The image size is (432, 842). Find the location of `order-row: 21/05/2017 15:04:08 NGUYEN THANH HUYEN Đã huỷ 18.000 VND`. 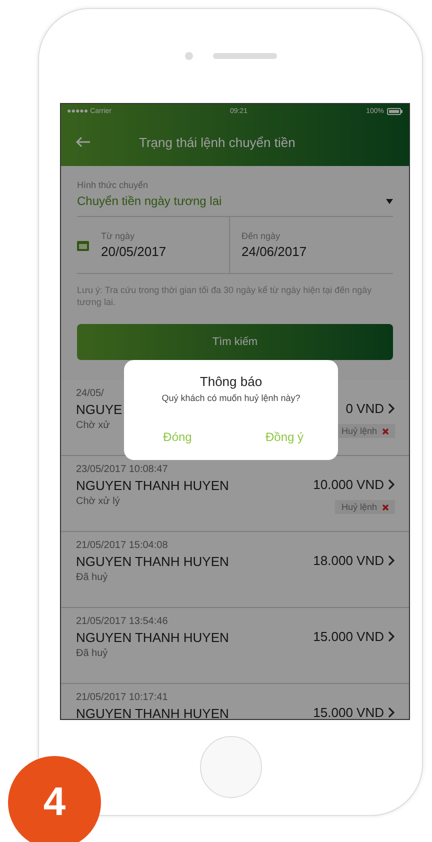

order-row: 21/05/2017 15:04:08 NGUYEN THANH HUYEN Đã huỷ 18.000 VND is located at coordinates (235, 570).